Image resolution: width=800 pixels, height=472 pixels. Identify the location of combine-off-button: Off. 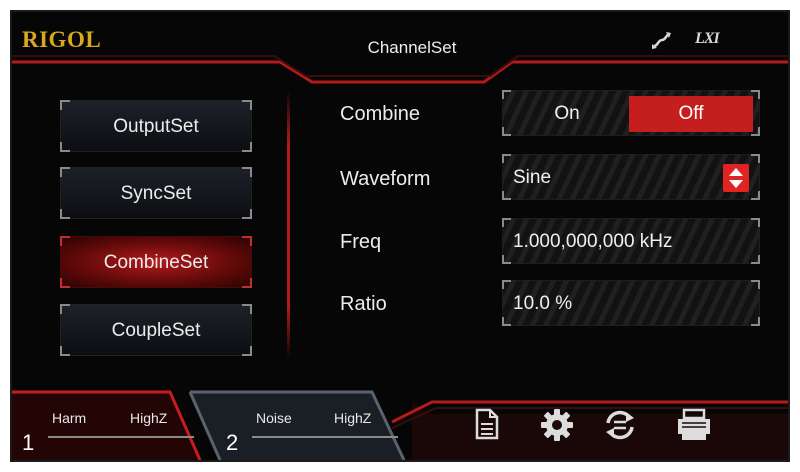
(691, 114).